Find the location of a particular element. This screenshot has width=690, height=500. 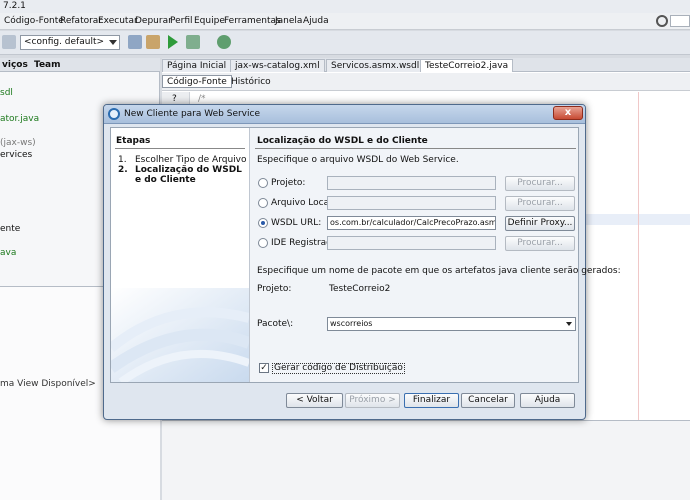

step-label: Localização do WSDL e do Cliente is located at coordinates (188, 175).